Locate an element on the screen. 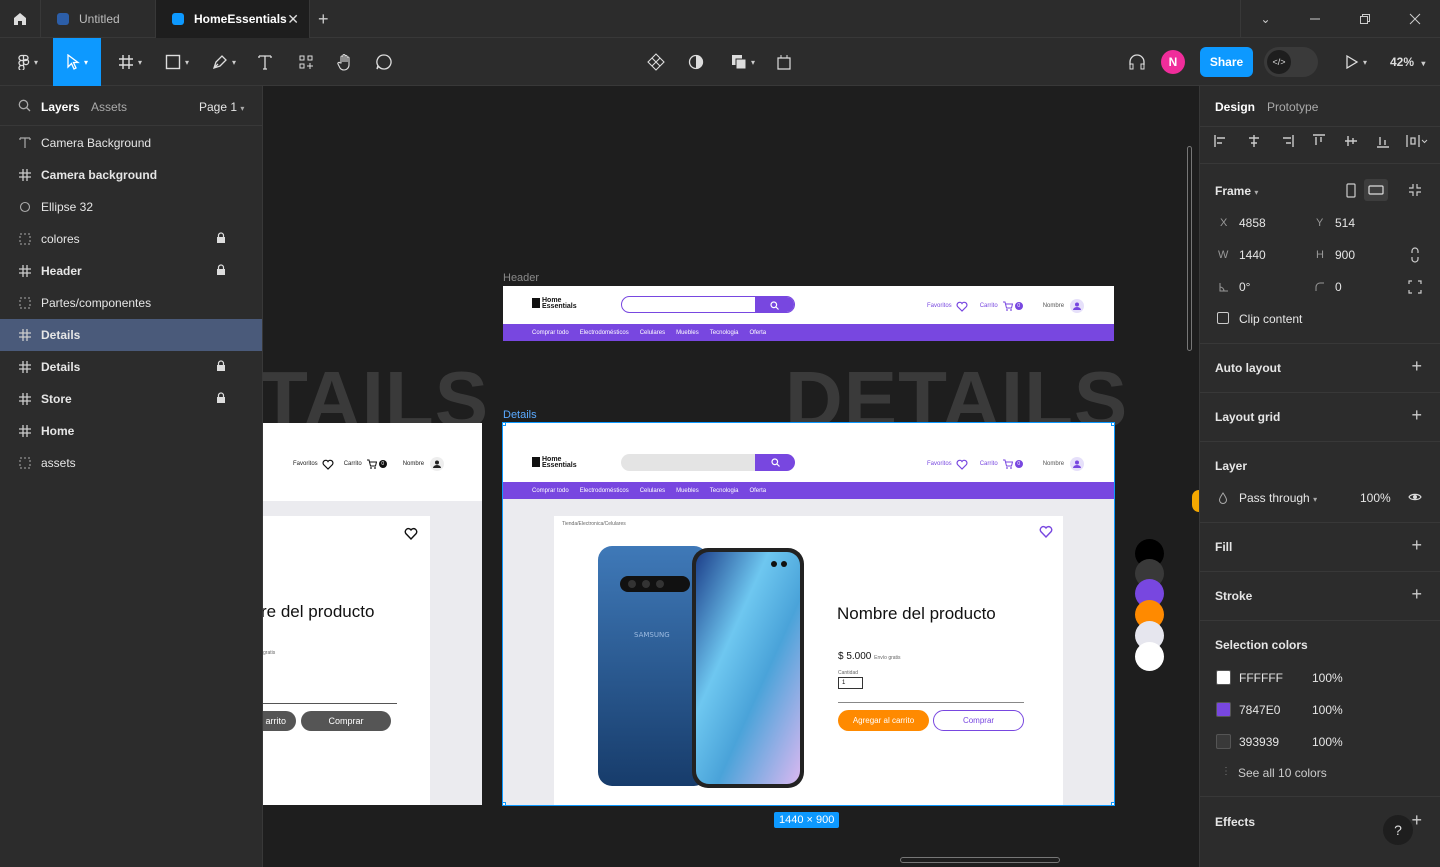 The image size is (1440, 867). nav-item: Electrodomésticos is located at coordinates (604, 491).